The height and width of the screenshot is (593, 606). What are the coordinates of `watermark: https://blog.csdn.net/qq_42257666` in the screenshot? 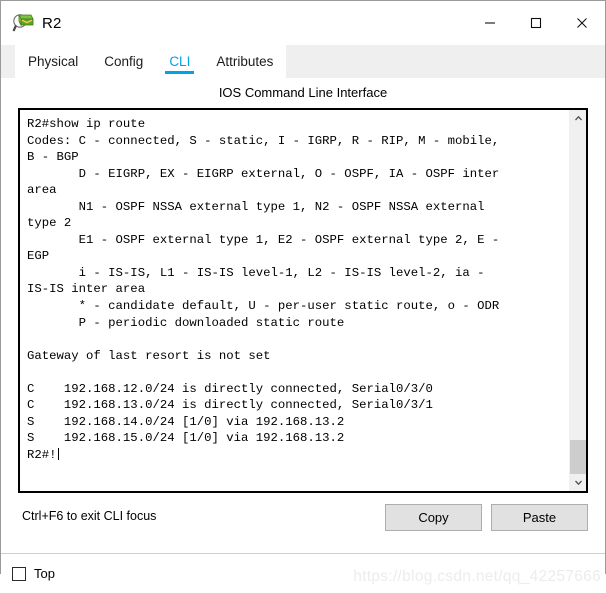 It's located at (477, 576).